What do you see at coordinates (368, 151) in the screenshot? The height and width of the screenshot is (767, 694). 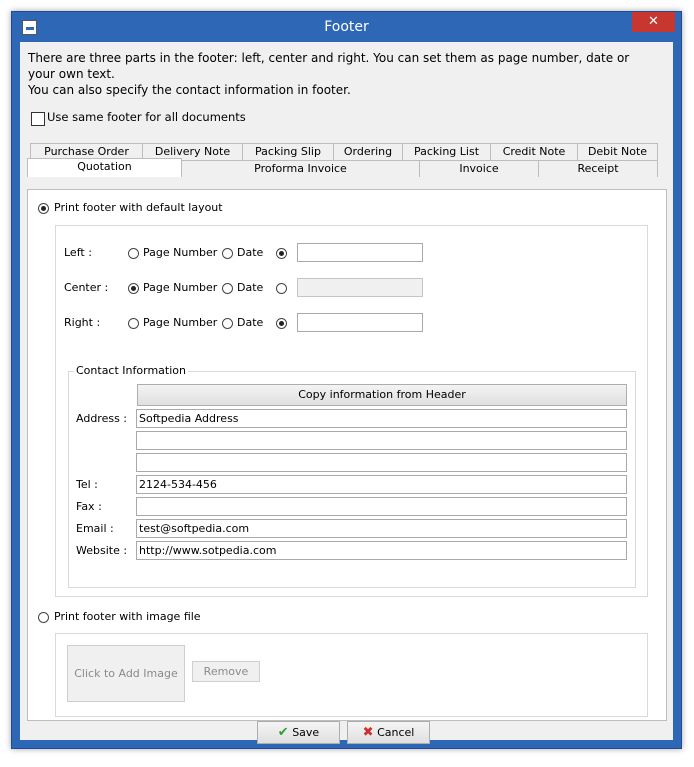 I see `tab-ordering: Ordering` at bounding box center [368, 151].